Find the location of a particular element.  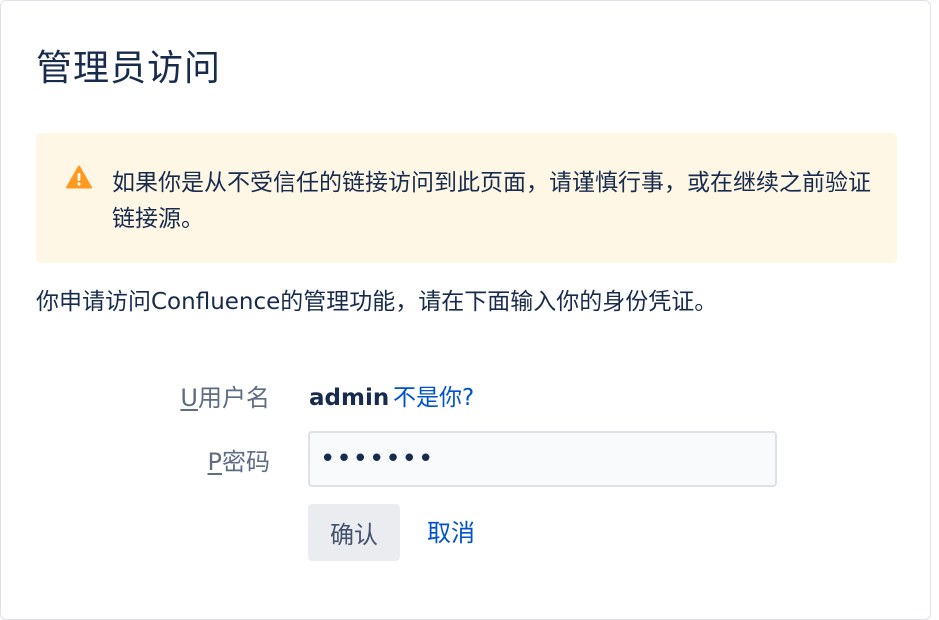

intro-text: 你申请访问Confluence的管理功能，请在下面输入你的身份凭证。 is located at coordinates (377, 302).